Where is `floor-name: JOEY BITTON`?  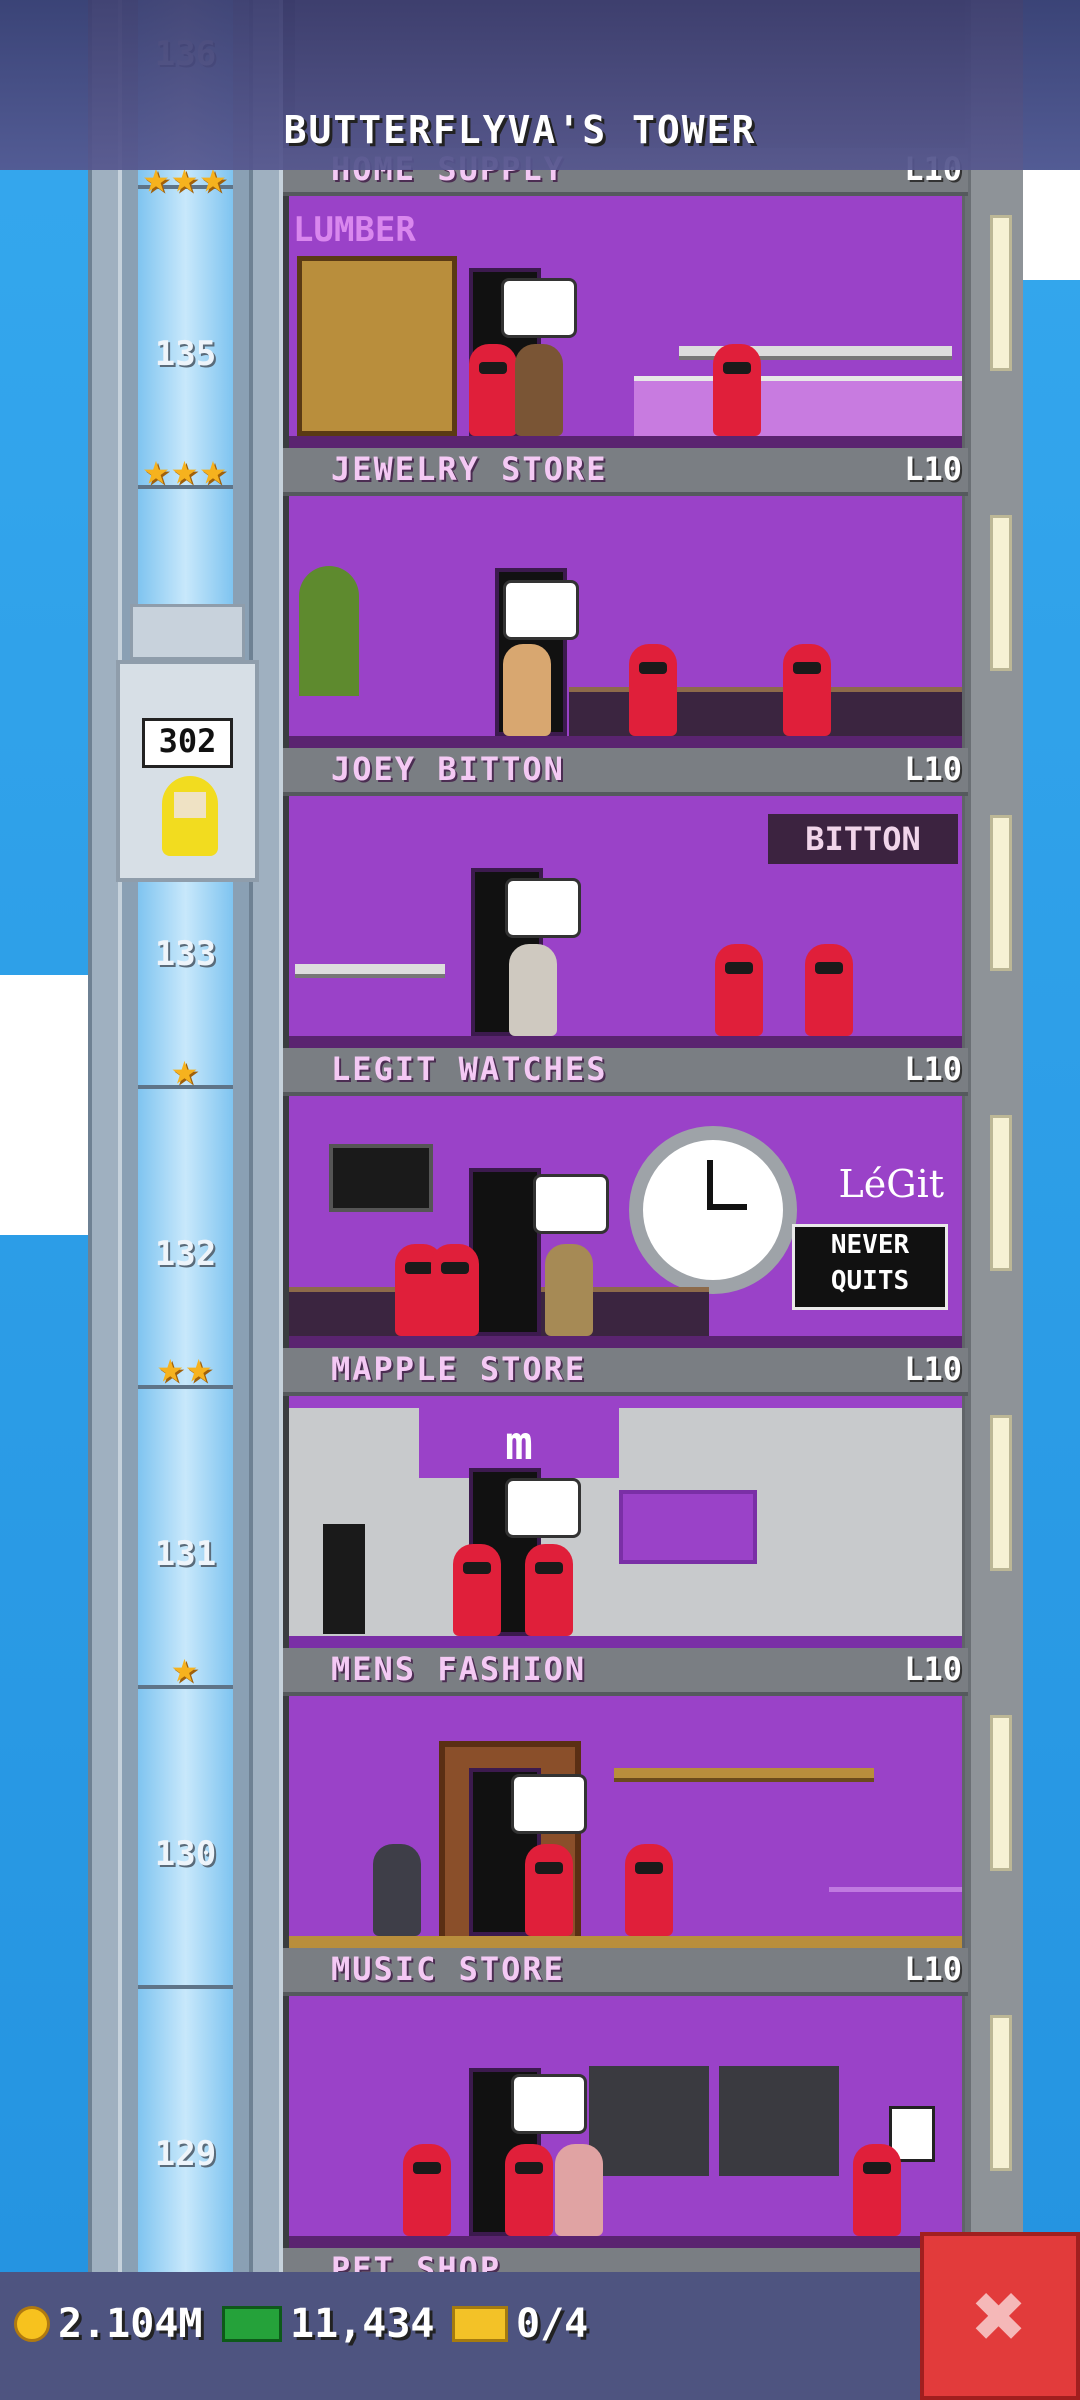 floor-name: JOEY BITTON is located at coordinates (448, 769).